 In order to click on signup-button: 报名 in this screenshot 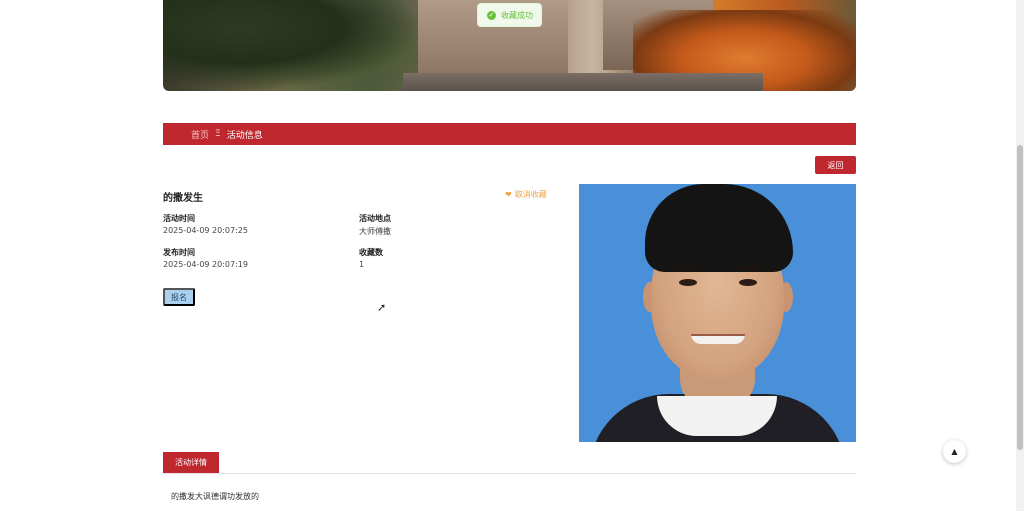, I will do `click(179, 297)`.